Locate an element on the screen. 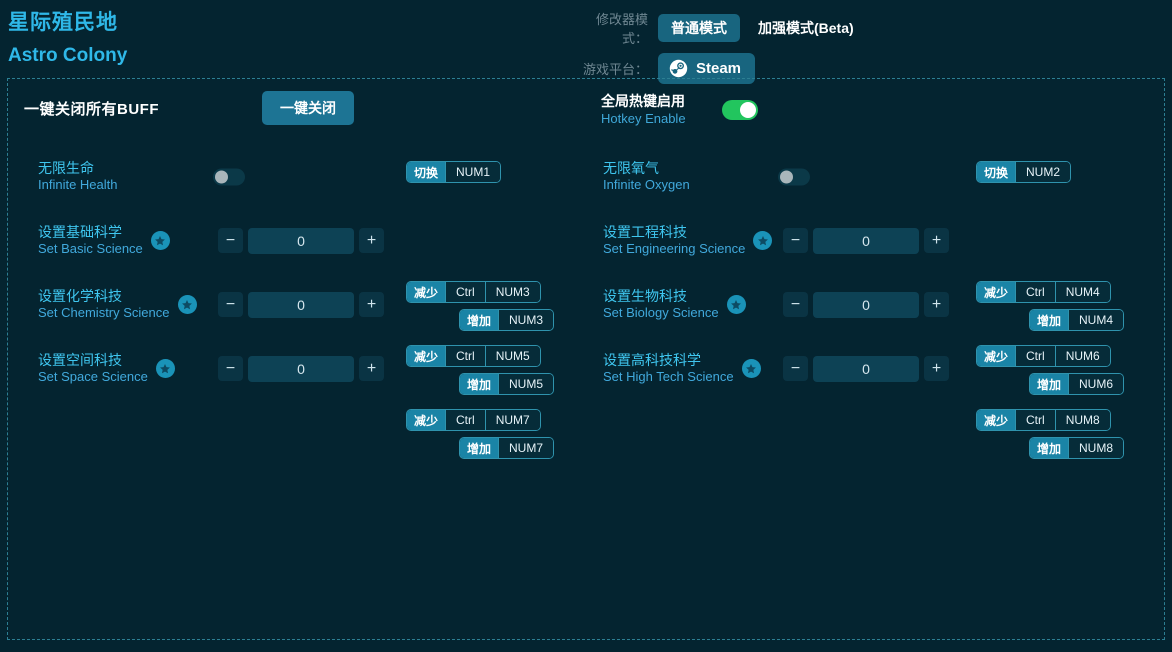 Image resolution: width=1172 pixels, height=652 pixels. feature-label: 设置生物科技 Set Biology Science is located at coordinates (661, 304).